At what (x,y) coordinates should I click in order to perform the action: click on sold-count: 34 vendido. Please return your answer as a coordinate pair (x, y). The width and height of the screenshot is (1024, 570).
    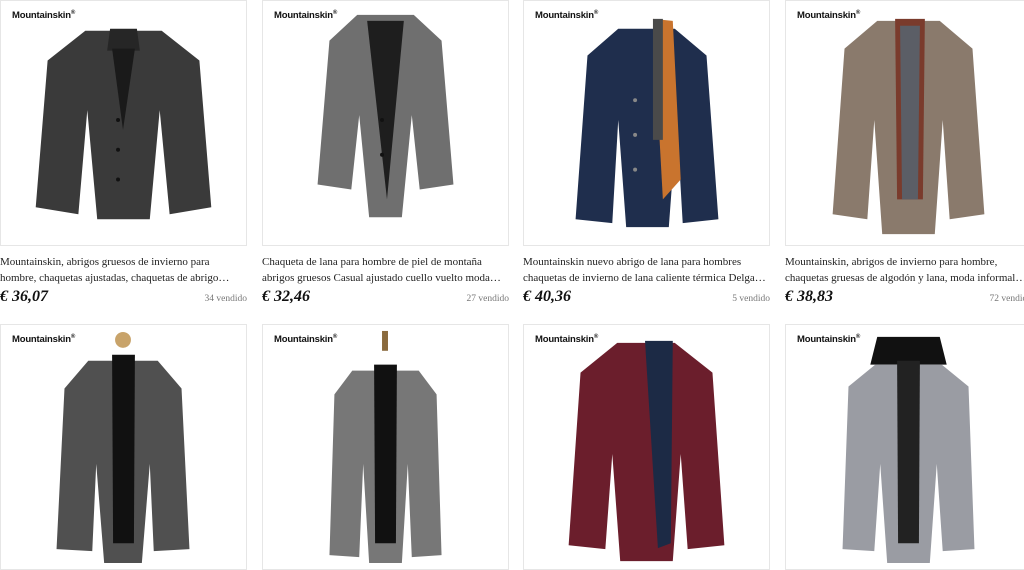
    Looking at the image, I should click on (225, 299).